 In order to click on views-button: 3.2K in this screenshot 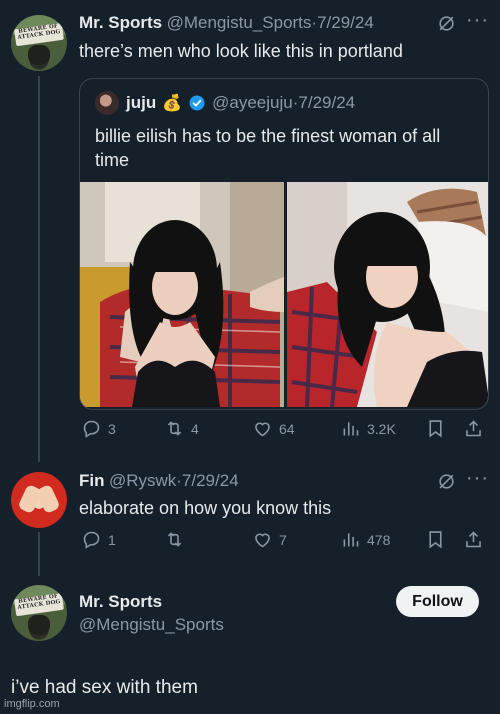, I will do `click(368, 428)`.